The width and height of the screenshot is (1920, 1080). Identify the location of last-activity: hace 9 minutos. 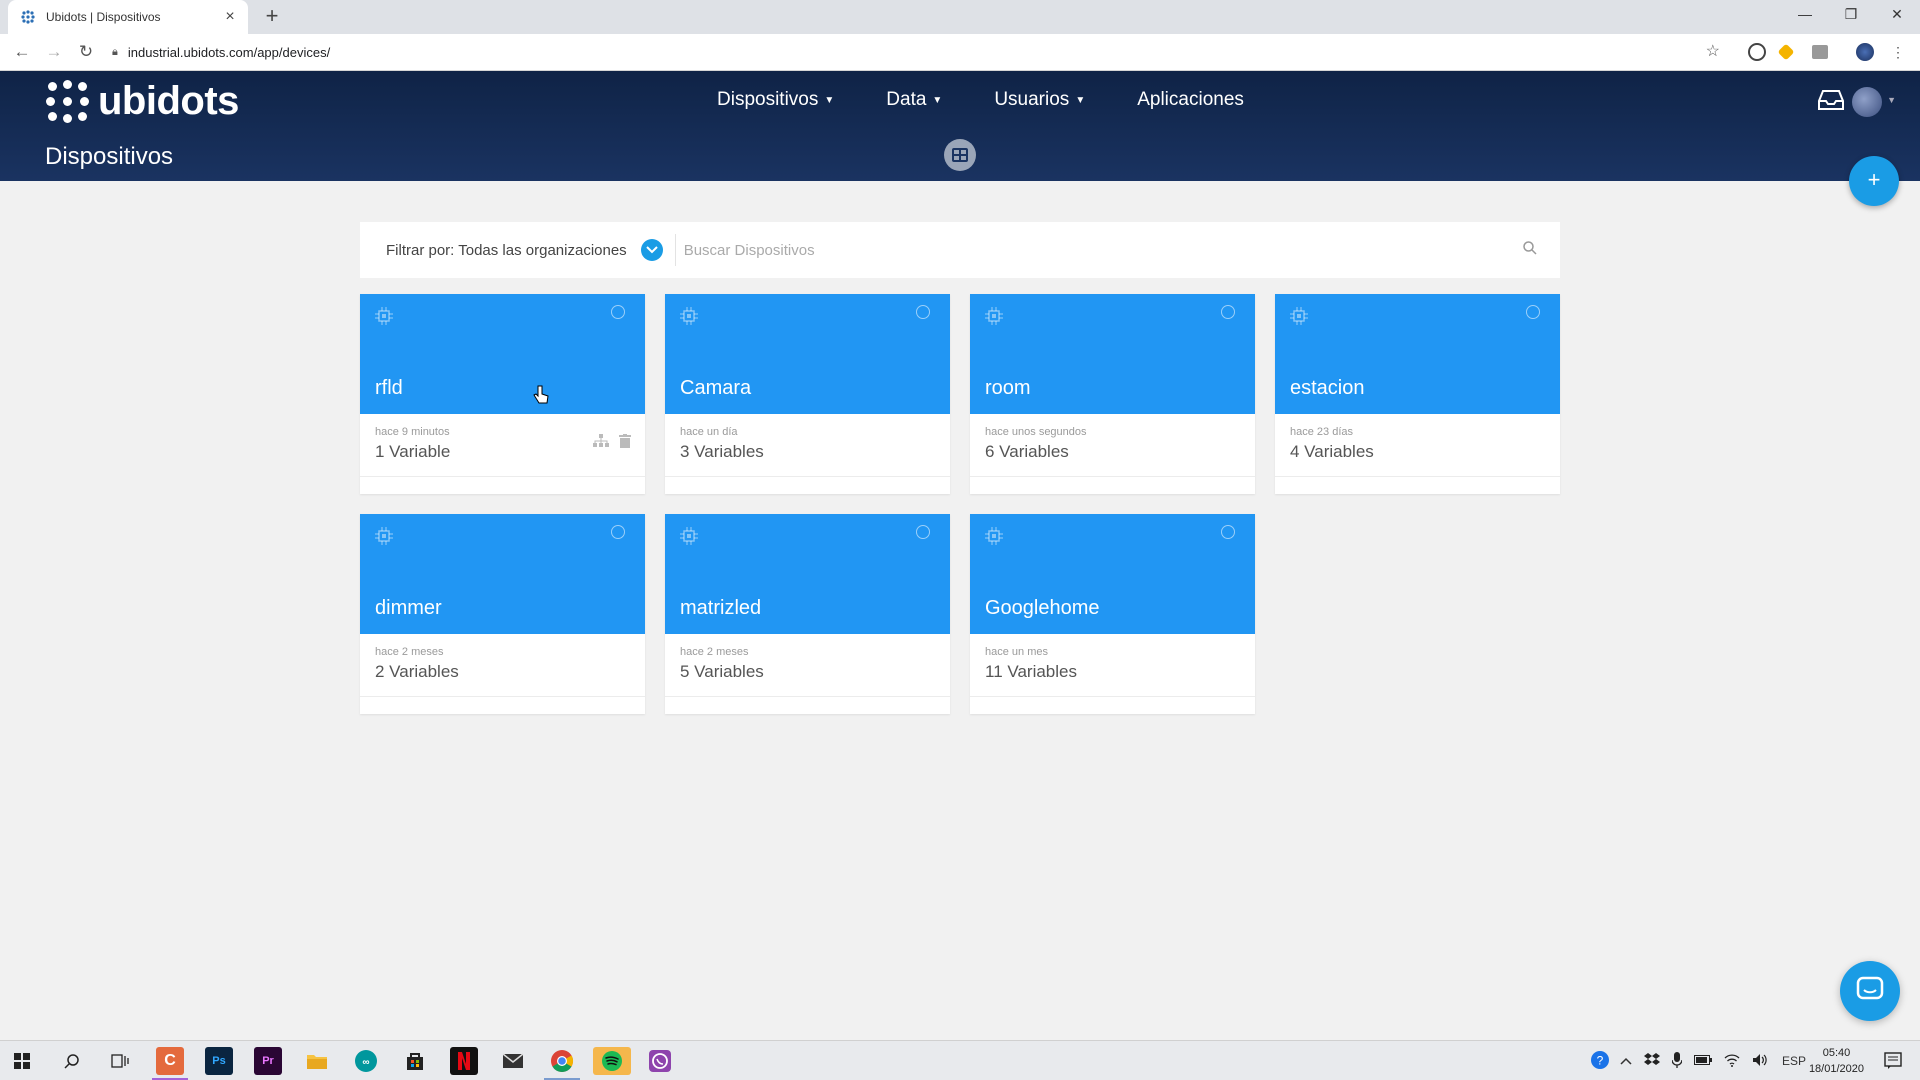
(412, 432).